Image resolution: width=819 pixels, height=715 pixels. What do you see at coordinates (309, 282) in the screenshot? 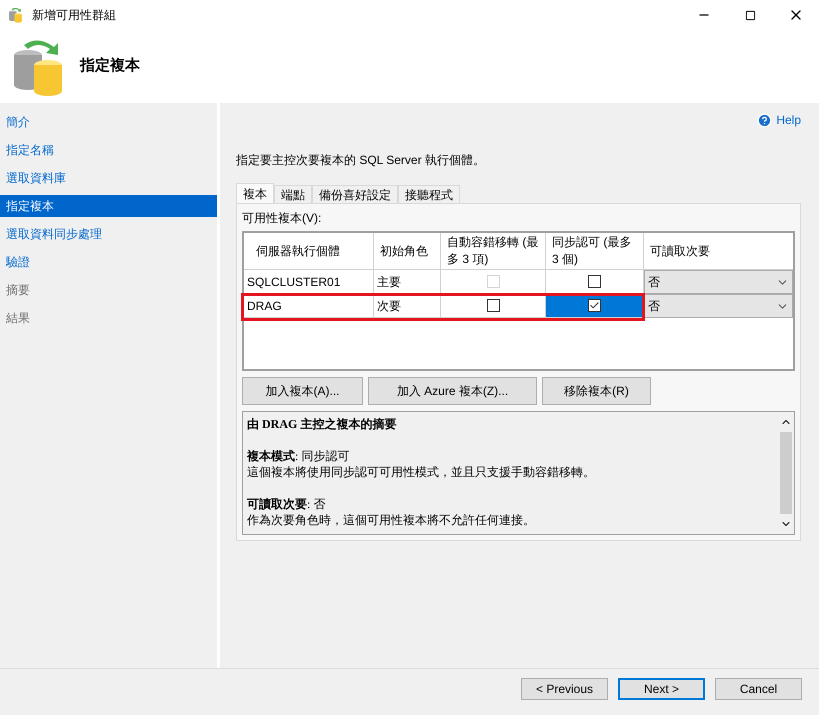
I see `table-cell: SQLCLUSTER01` at bounding box center [309, 282].